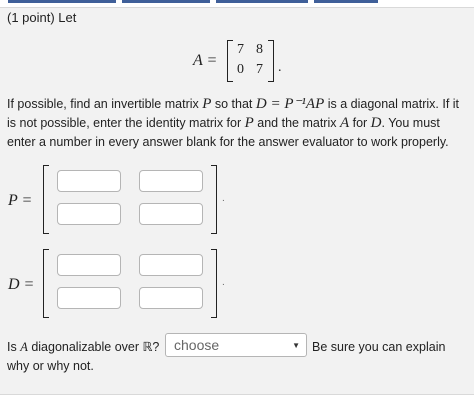 Image resolution: width=474 pixels, height=401 pixels. Describe the element at coordinates (214, 199) in the screenshot. I see `p-right-bracket` at that location.